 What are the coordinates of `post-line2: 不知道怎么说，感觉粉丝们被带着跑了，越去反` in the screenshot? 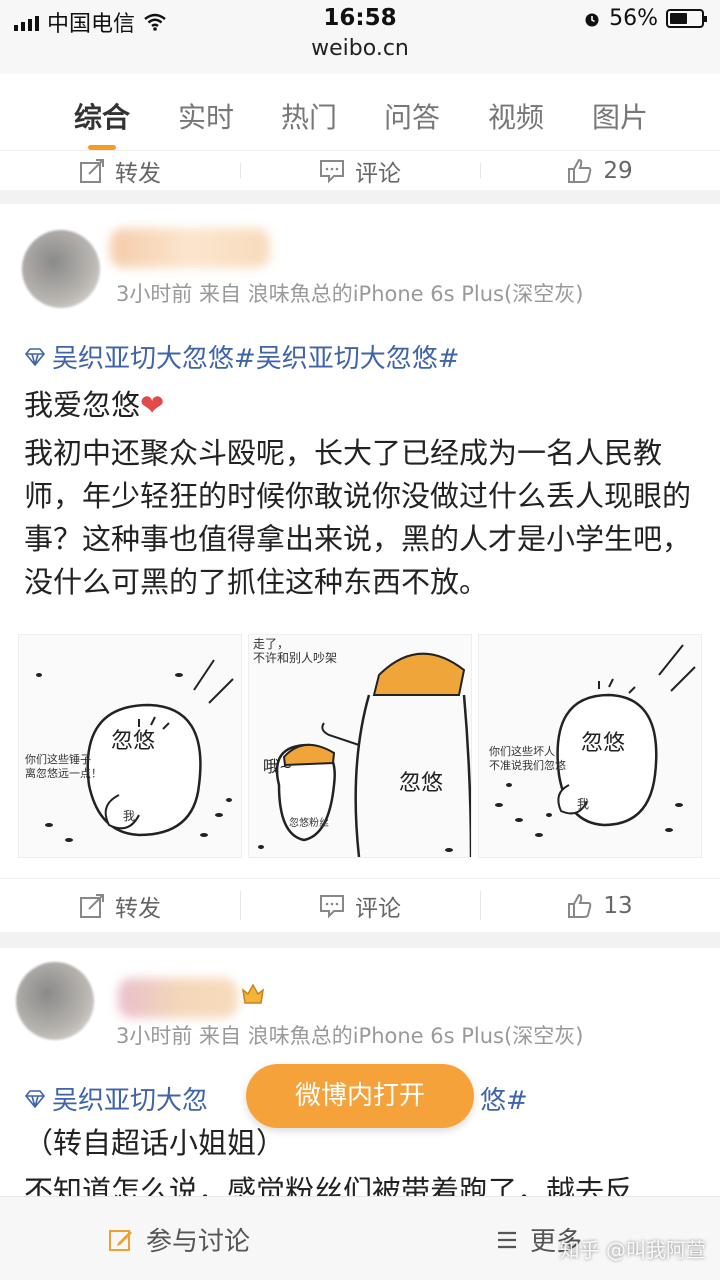 It's located at (329, 1186).